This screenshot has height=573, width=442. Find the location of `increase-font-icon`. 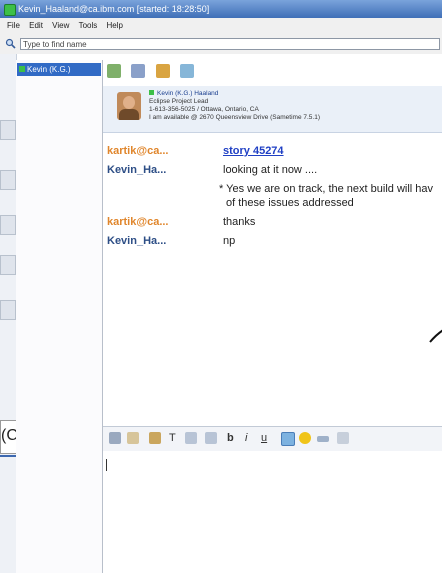

increase-font-icon is located at coordinates (191, 438).